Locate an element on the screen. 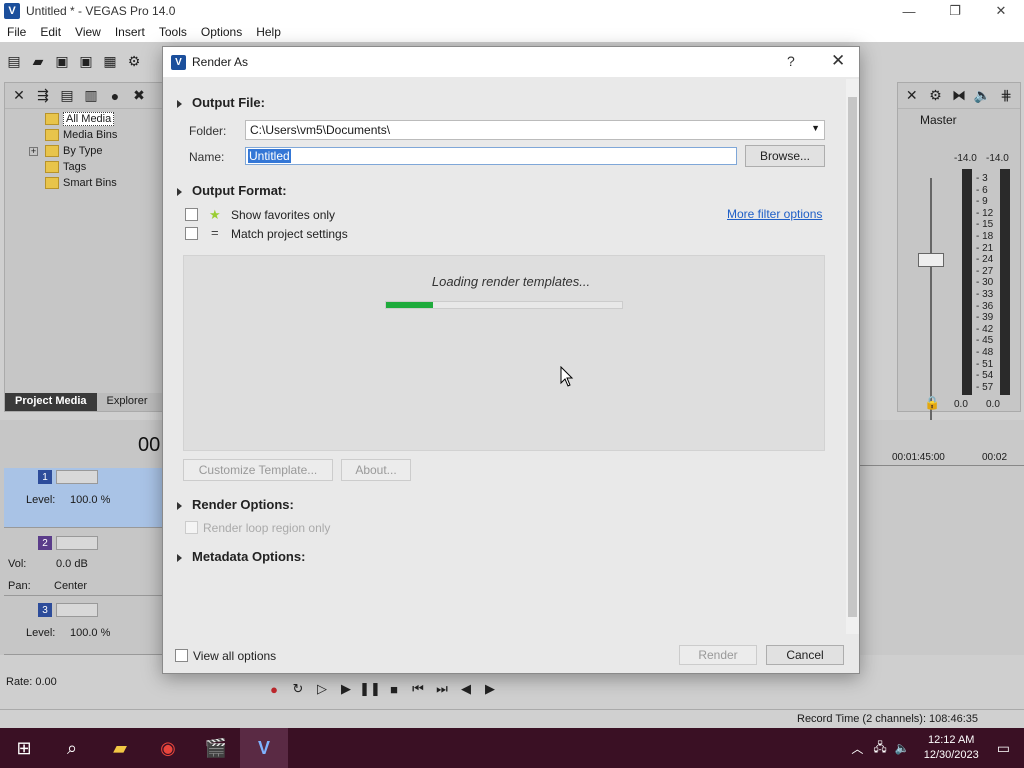 Image resolution: width=1024 pixels, height=768 pixels. close-button: ✕ is located at coordinates (1001, 11).